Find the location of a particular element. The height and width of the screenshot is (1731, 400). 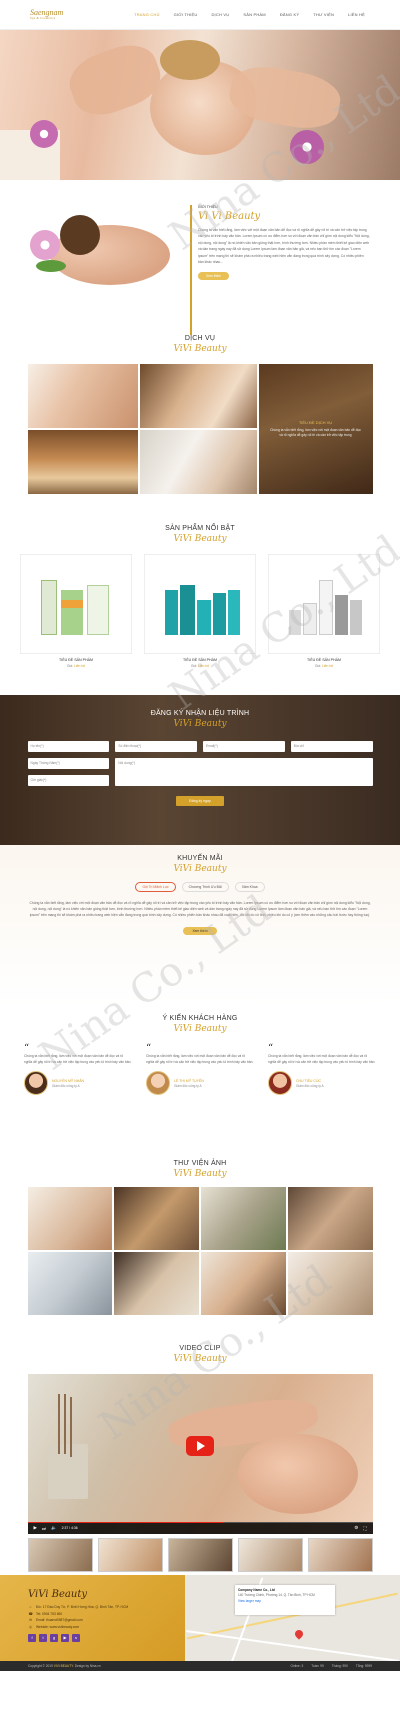

testimonial-name: Chu Tiểu Cúc is located at coordinates (309, 1080).